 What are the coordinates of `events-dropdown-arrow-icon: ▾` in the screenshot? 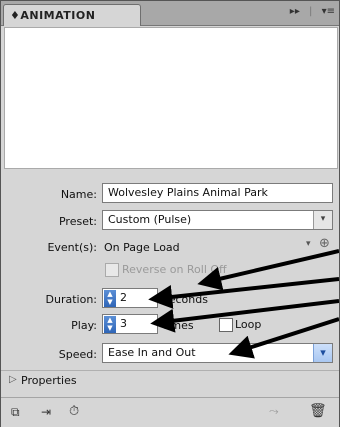 It's located at (308, 244).